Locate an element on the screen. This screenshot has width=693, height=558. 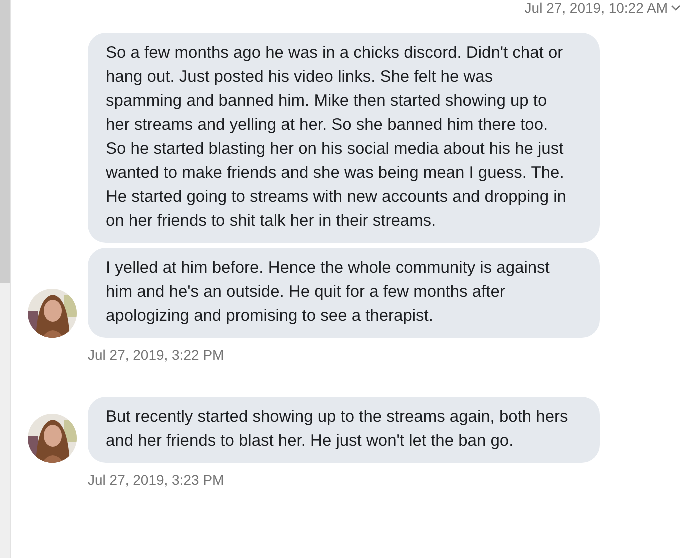
scrollbar is located at coordinates (5, 279).